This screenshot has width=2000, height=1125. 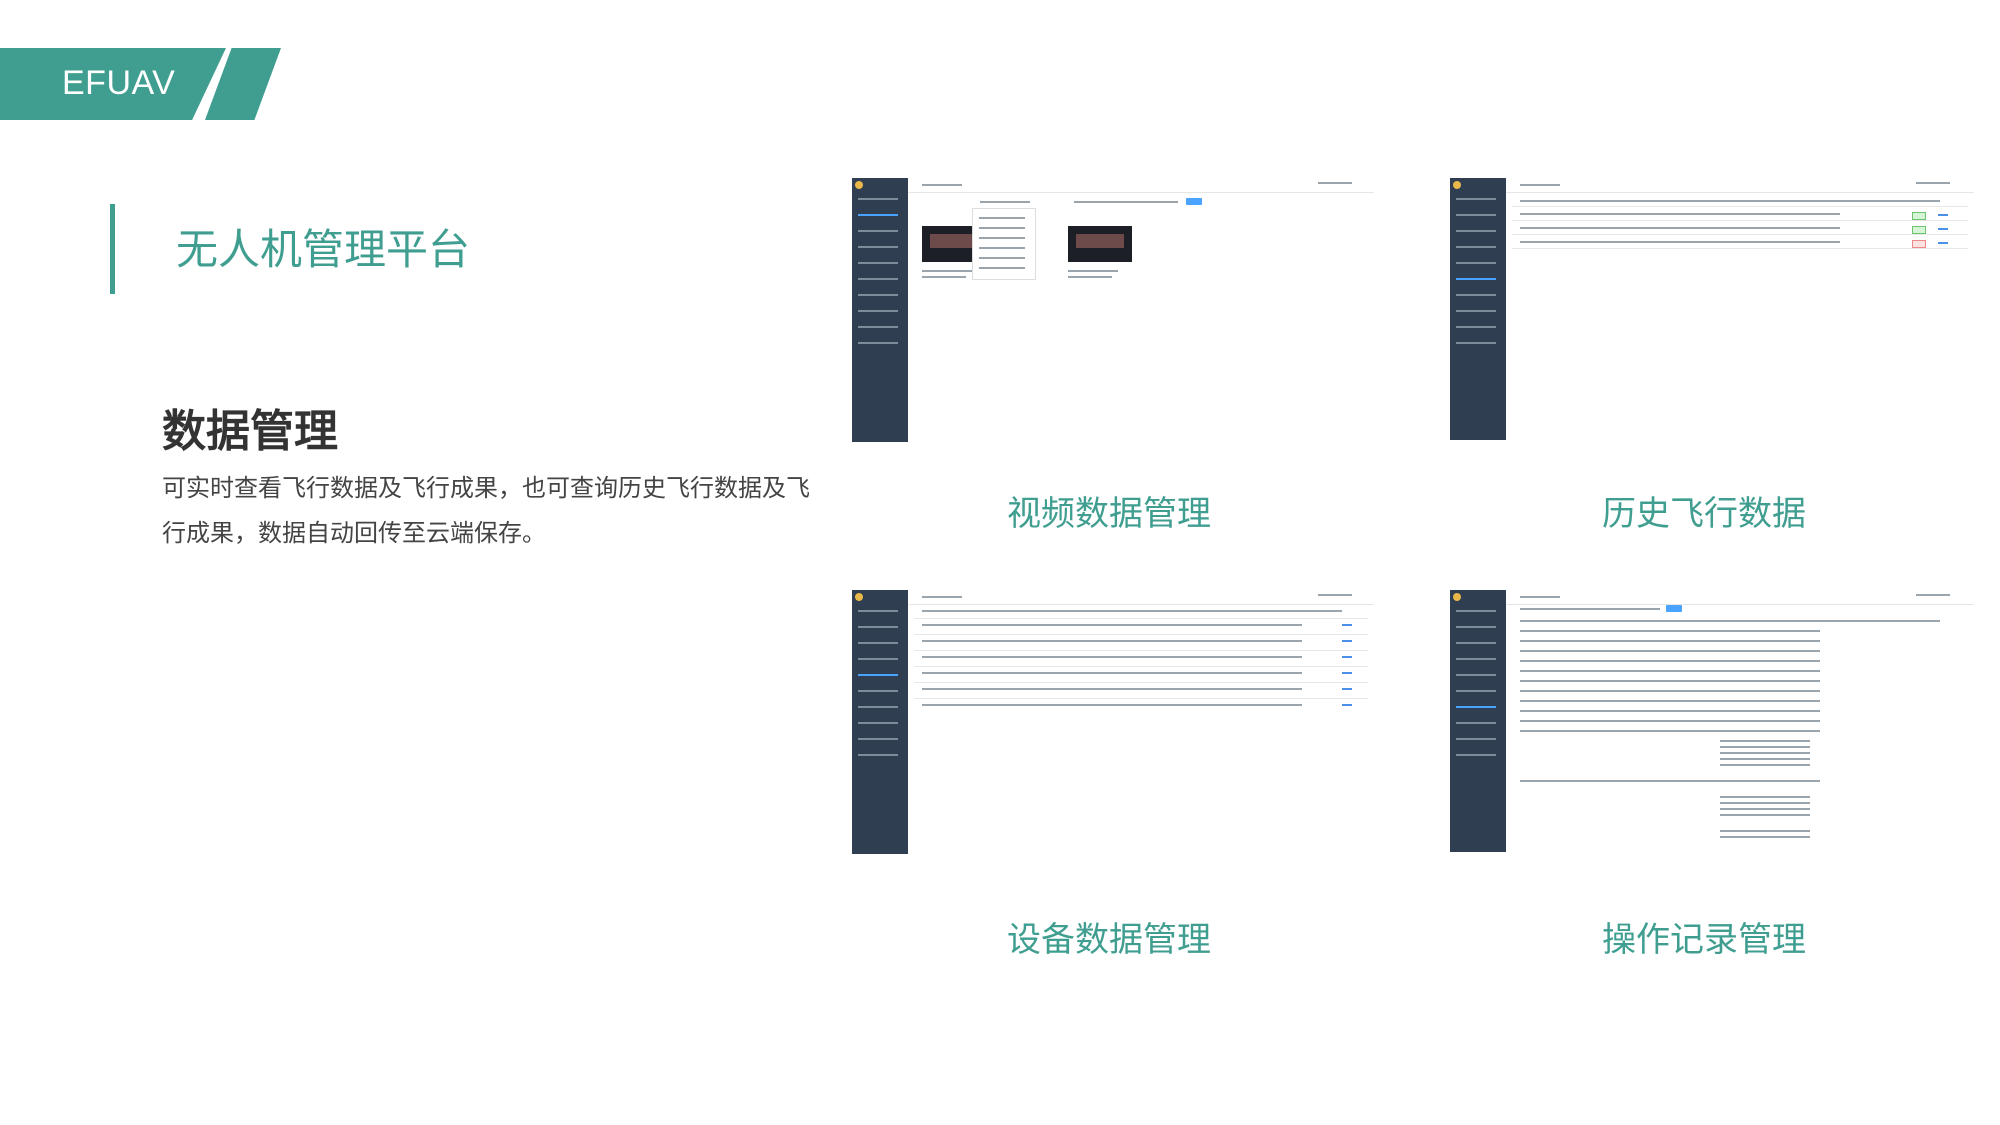 I want to click on device-data-screenshot, so click(x=1113, y=722).